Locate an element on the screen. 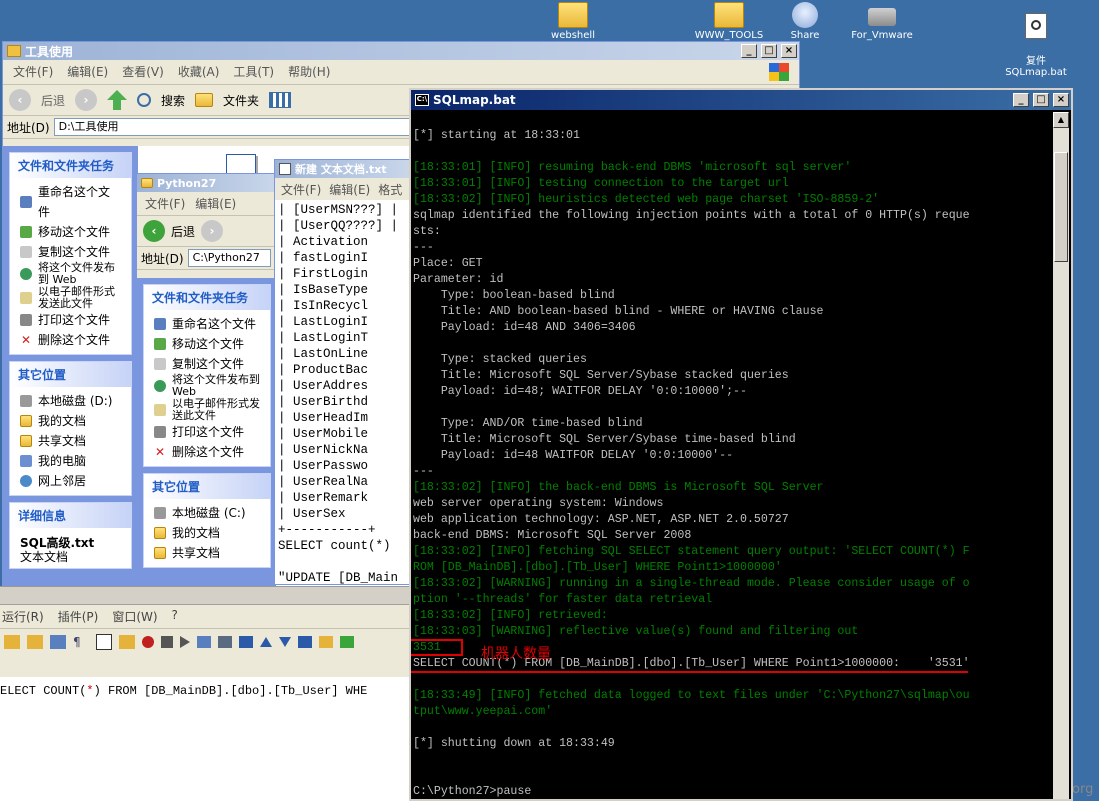  menu-format: 格式 is located at coordinates (390, 189).